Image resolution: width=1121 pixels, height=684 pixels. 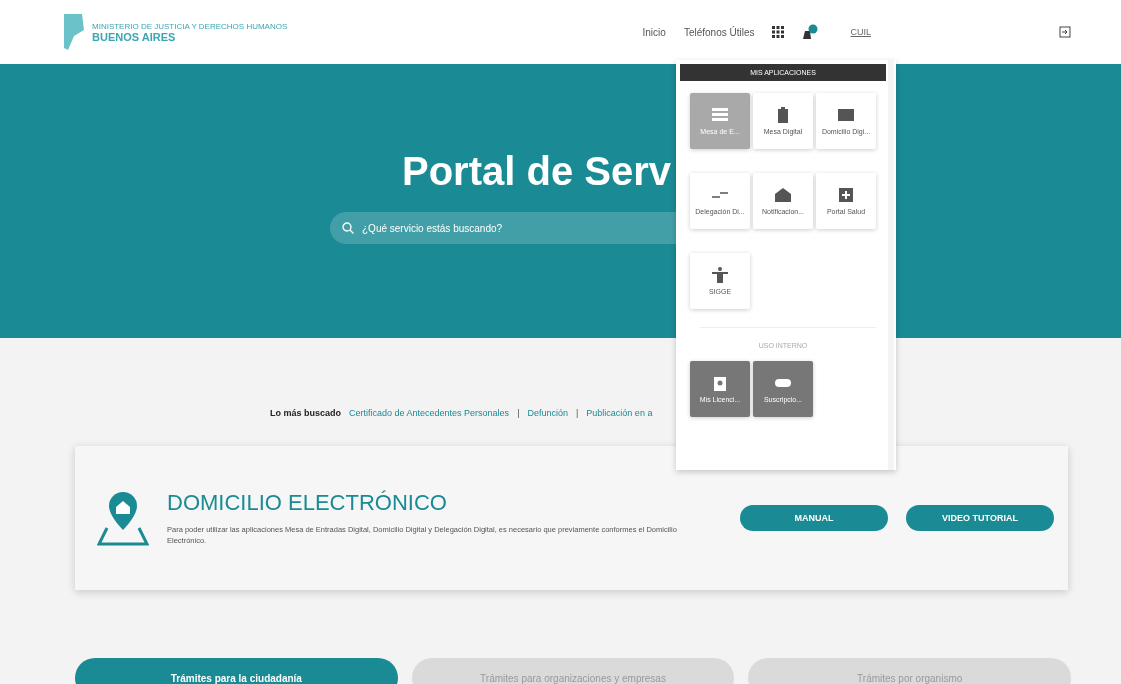 I want to click on notice-button: VIDEO TUTORIAL, so click(x=980, y=518).